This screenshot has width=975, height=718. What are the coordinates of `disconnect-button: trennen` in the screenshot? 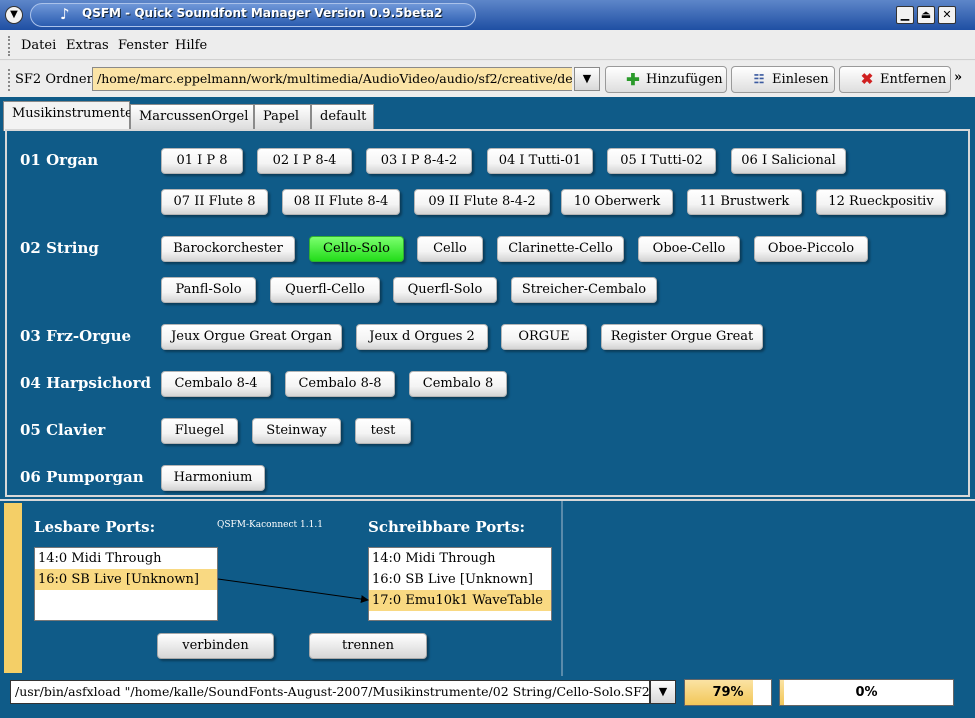 It's located at (368, 646).